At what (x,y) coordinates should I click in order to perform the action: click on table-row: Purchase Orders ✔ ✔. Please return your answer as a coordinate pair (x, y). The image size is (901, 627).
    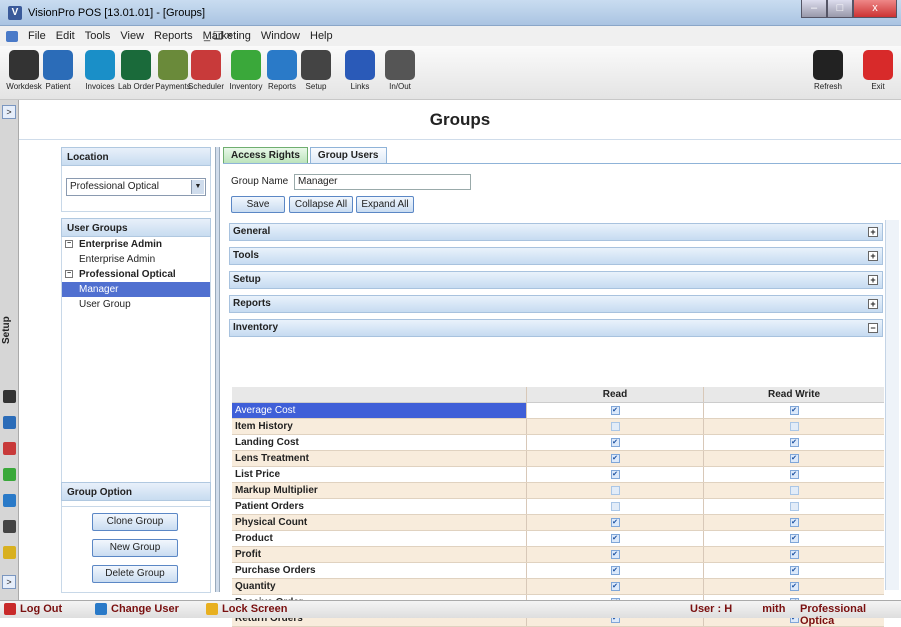
    Looking at the image, I should click on (558, 571).